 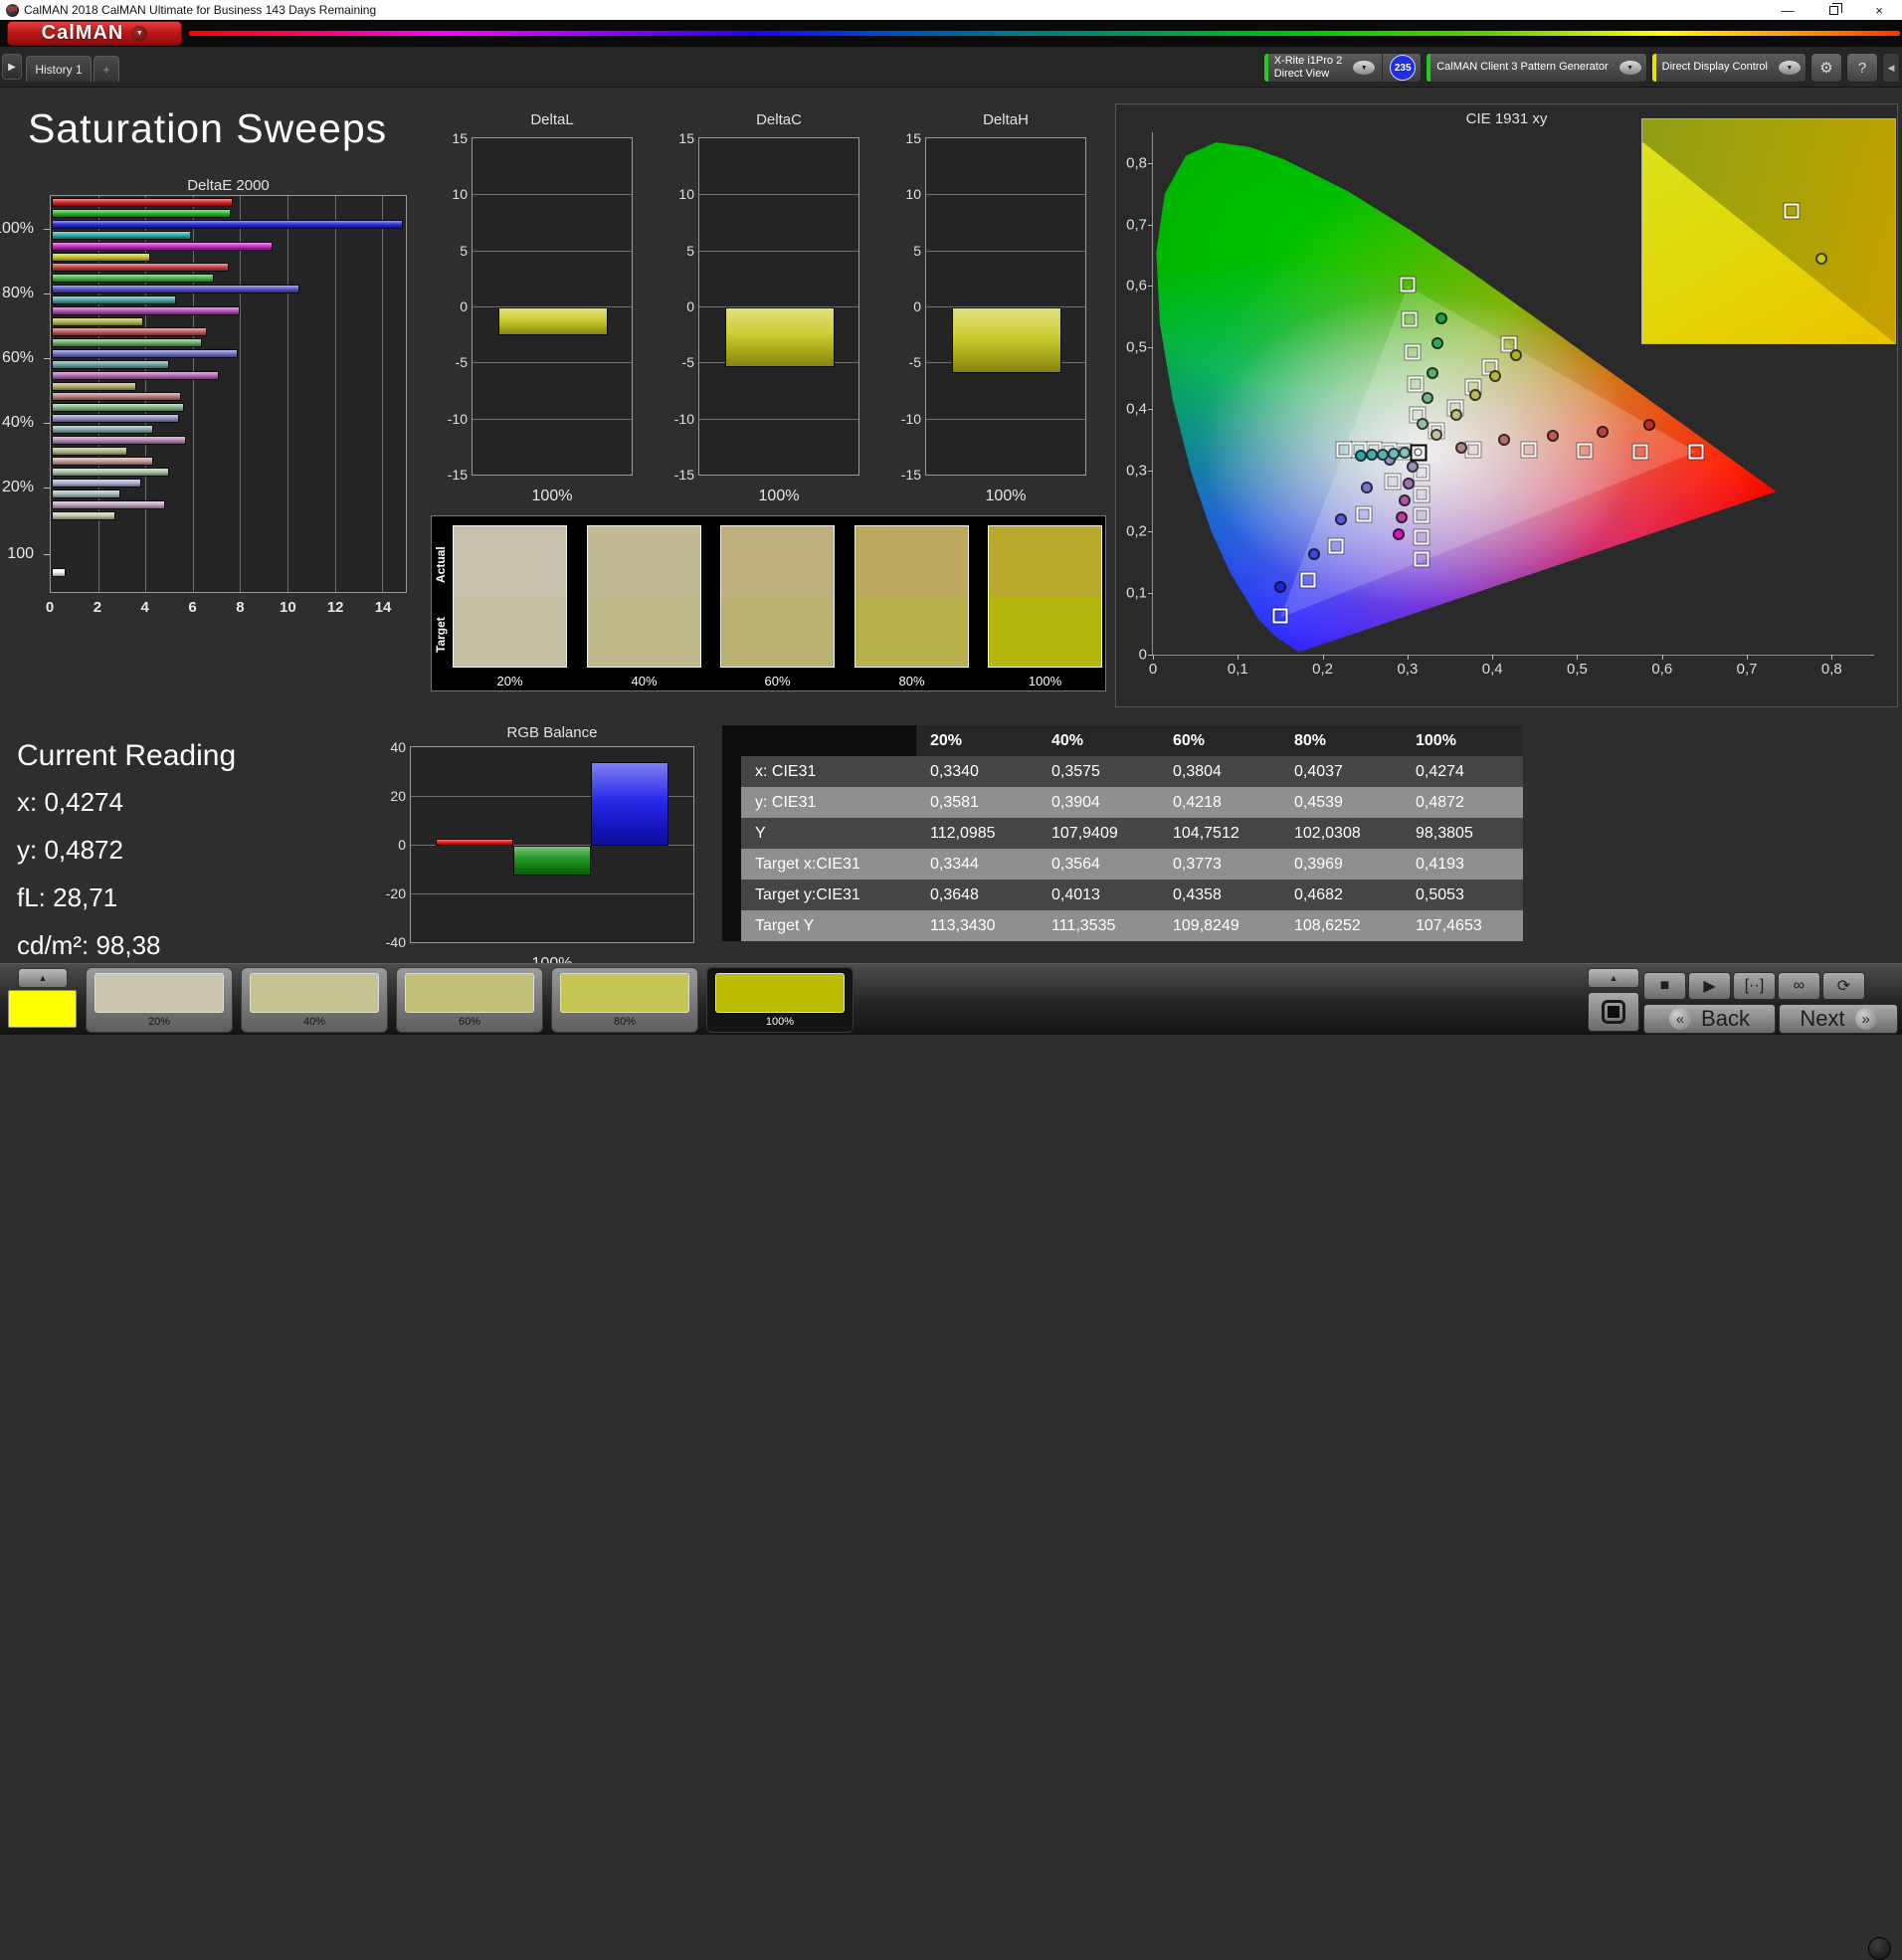 I want to click on cell-value: 0,3575, so click(x=1098, y=771).